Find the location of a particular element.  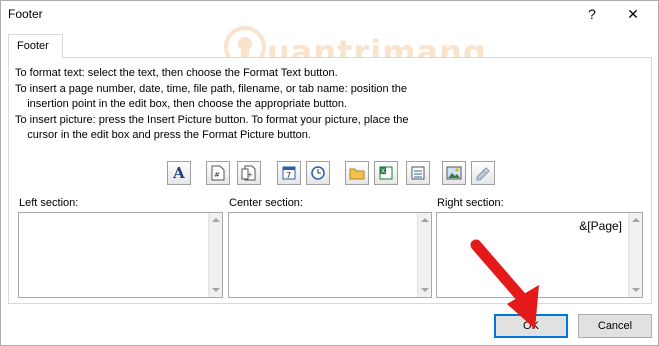

center-section-label: Center section: is located at coordinates (266, 203).